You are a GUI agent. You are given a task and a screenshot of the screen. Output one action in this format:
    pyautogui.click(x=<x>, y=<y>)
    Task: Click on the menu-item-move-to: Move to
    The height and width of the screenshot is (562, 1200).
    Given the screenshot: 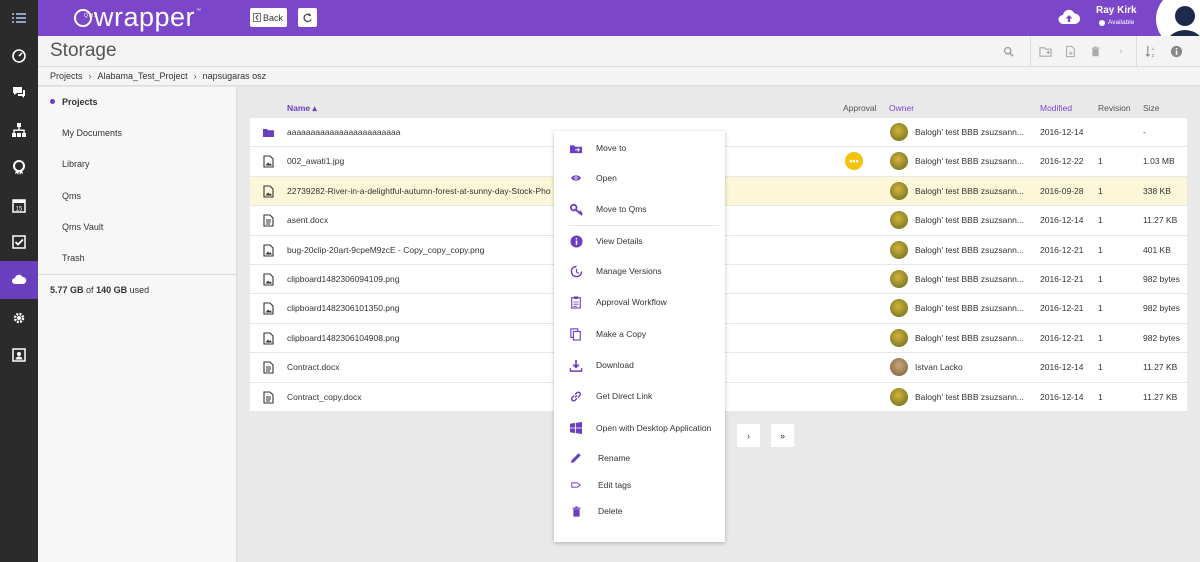 What is the action you would take?
    pyautogui.click(x=639, y=148)
    